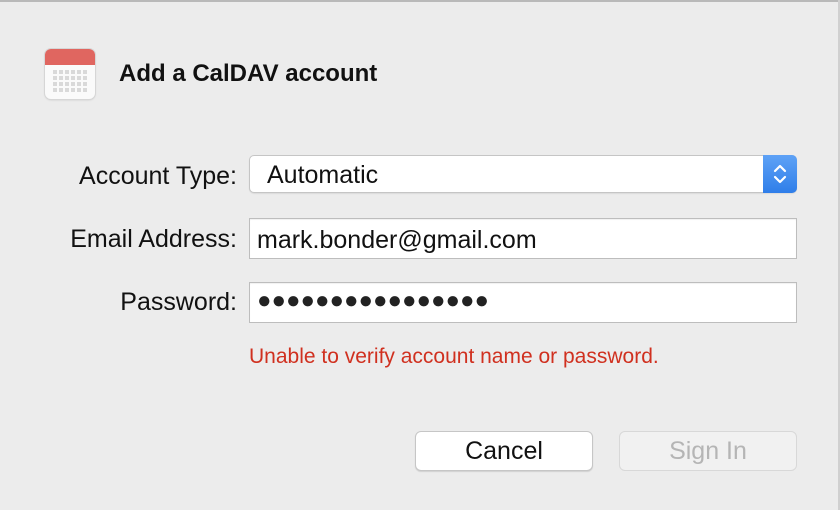 The width and height of the screenshot is (840, 510). Describe the element at coordinates (323, 175) in the screenshot. I see `account-type-value: Automatic` at that location.